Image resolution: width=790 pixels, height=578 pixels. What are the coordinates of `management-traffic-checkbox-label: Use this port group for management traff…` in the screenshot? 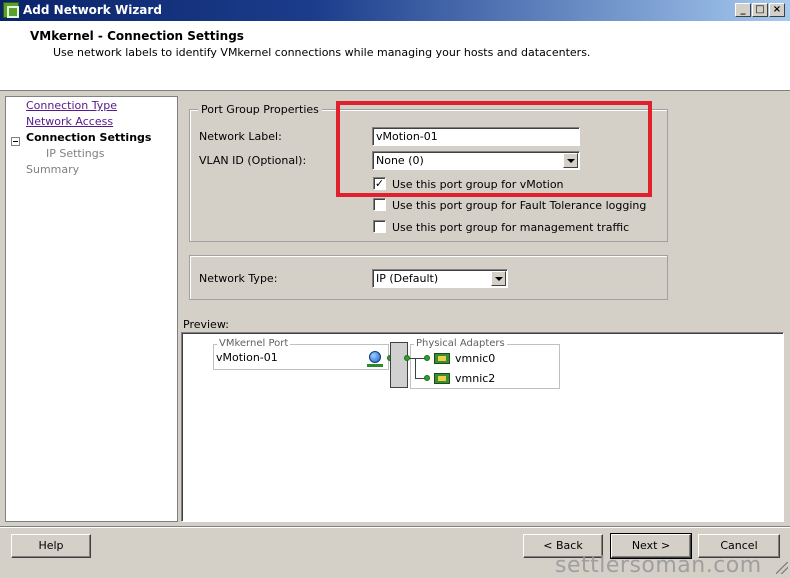 It's located at (511, 227).